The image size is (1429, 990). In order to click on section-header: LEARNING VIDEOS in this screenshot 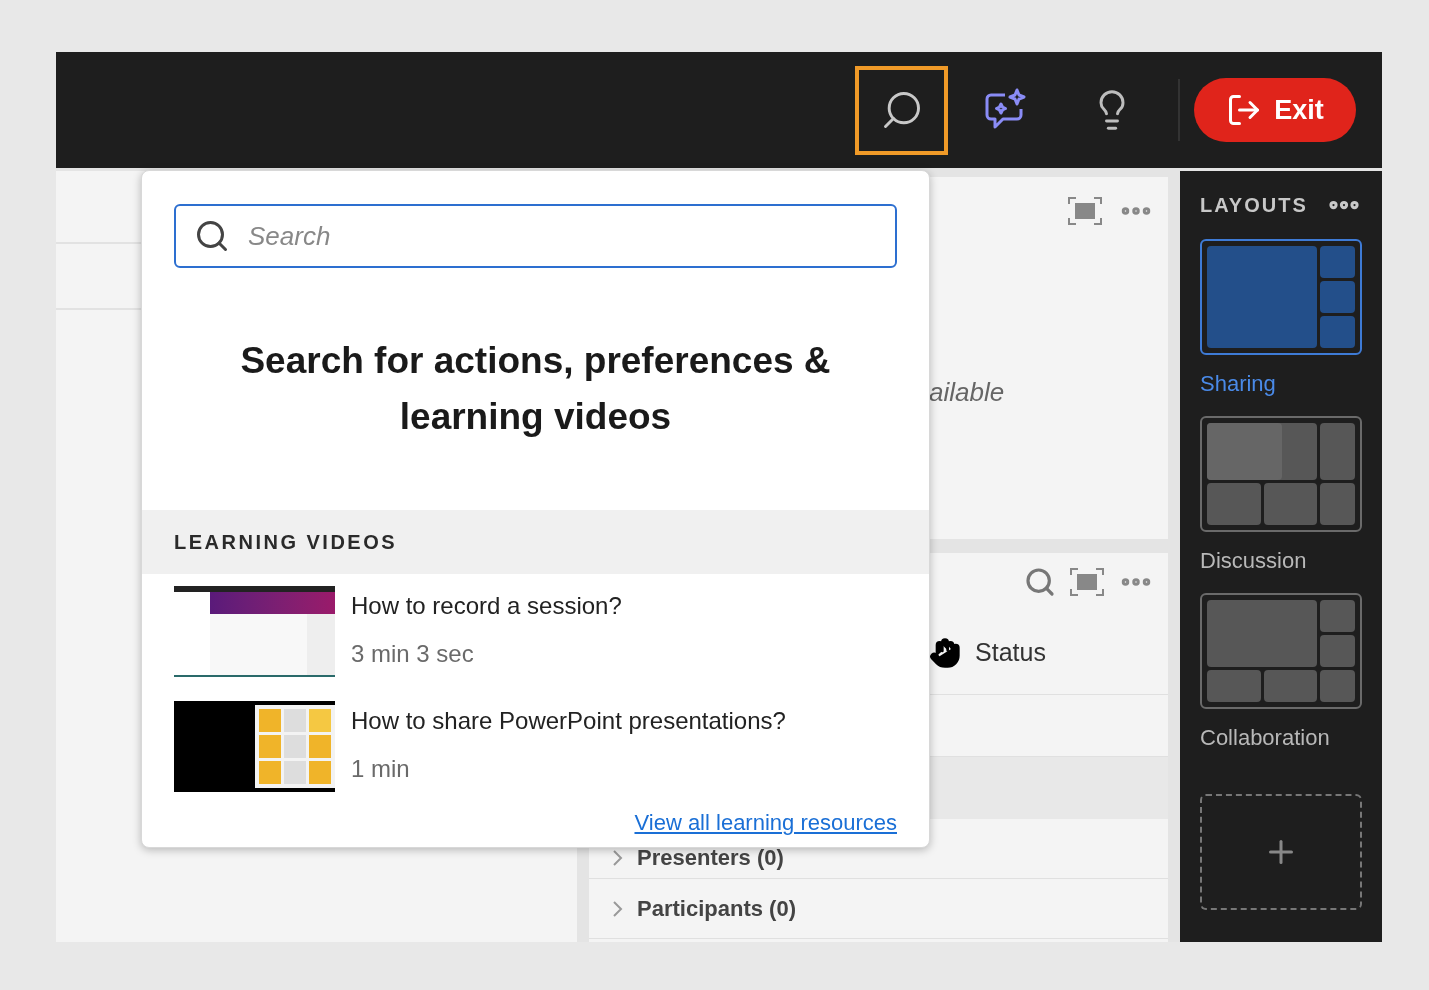, I will do `click(535, 542)`.